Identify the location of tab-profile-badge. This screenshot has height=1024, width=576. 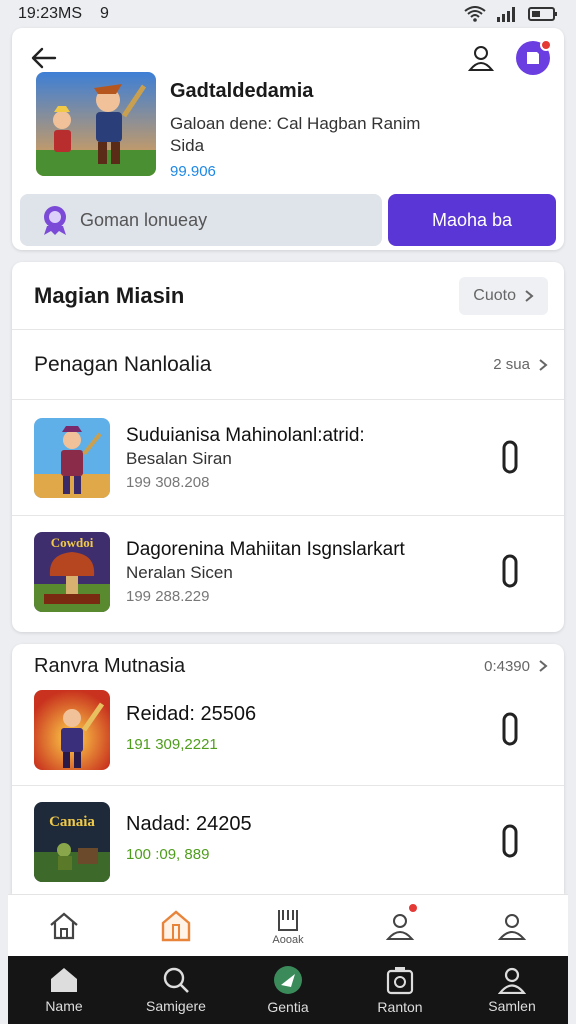
(400, 926).